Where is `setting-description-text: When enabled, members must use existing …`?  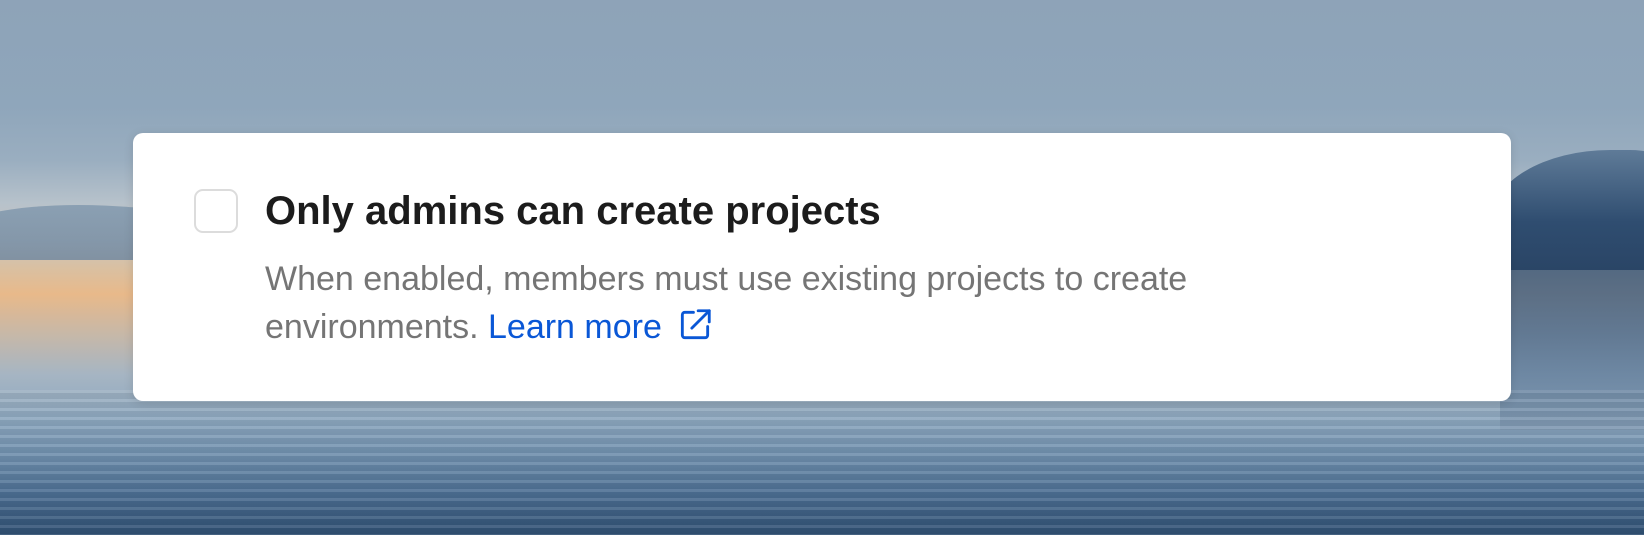 setting-description-text: When enabled, members must use existing … is located at coordinates (726, 303).